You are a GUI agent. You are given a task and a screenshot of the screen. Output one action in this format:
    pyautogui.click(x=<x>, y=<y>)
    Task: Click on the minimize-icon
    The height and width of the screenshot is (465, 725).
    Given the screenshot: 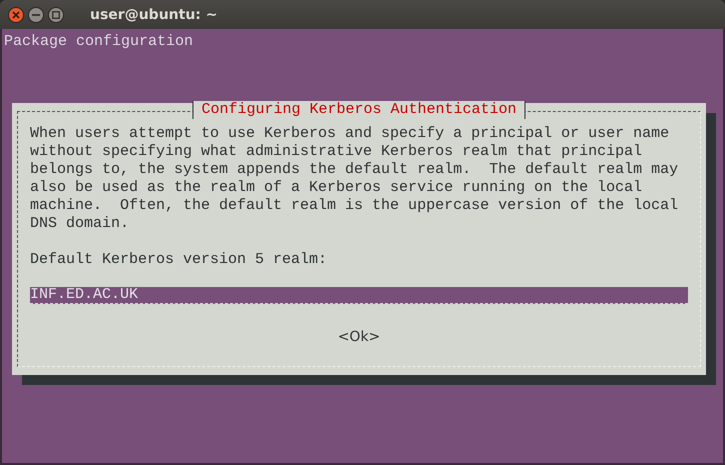 What is the action you would take?
    pyautogui.click(x=36, y=15)
    